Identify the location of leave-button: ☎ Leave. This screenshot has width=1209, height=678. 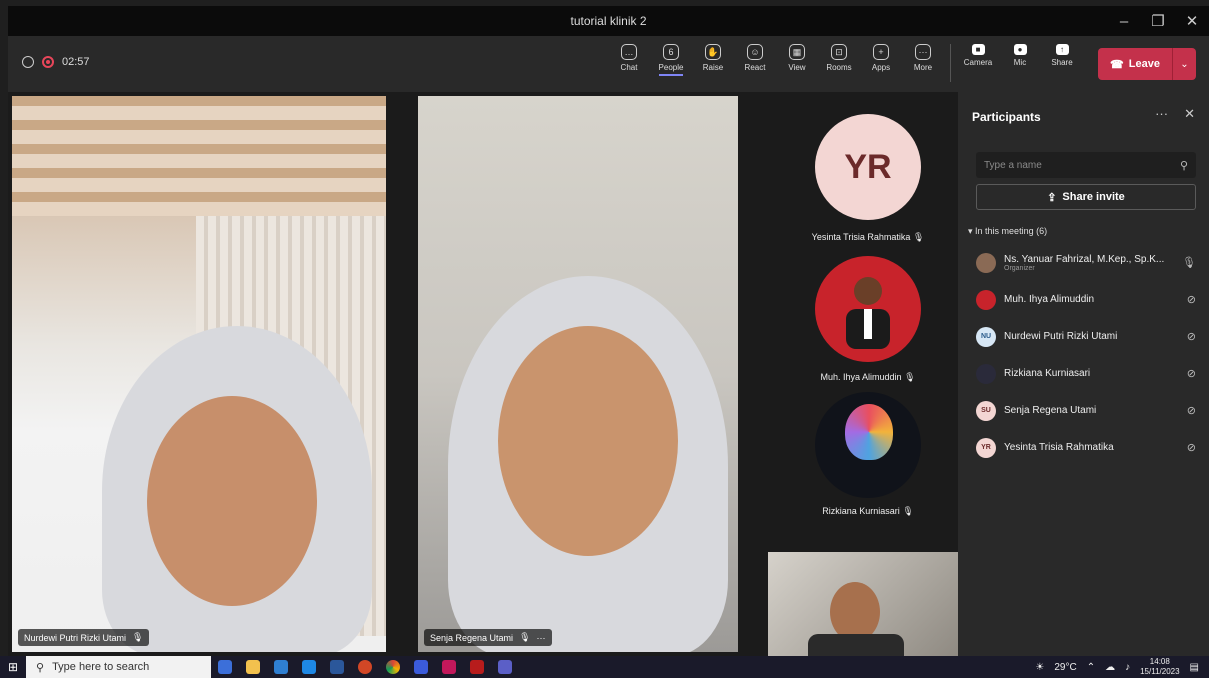
(1135, 64).